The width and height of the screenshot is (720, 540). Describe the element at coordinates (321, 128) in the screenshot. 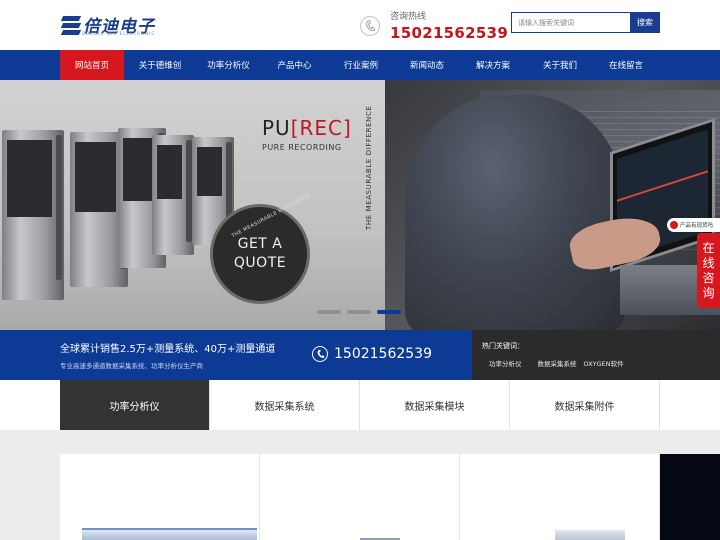

I see `brand-red: [REC]` at that location.